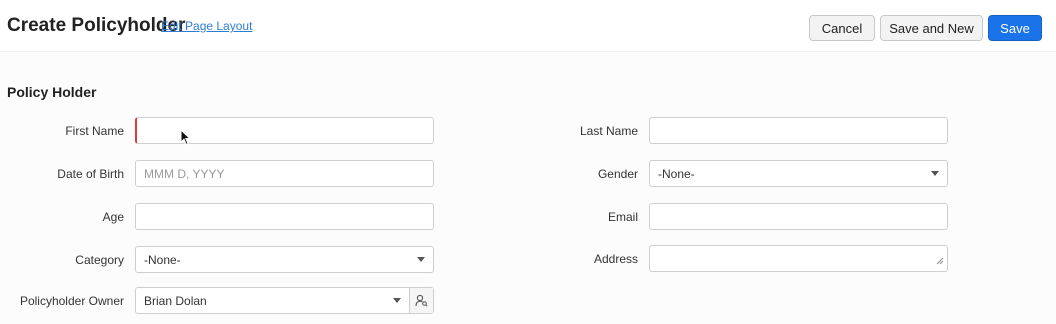  What do you see at coordinates (676, 173) in the screenshot?
I see `gender-value: -None-` at bounding box center [676, 173].